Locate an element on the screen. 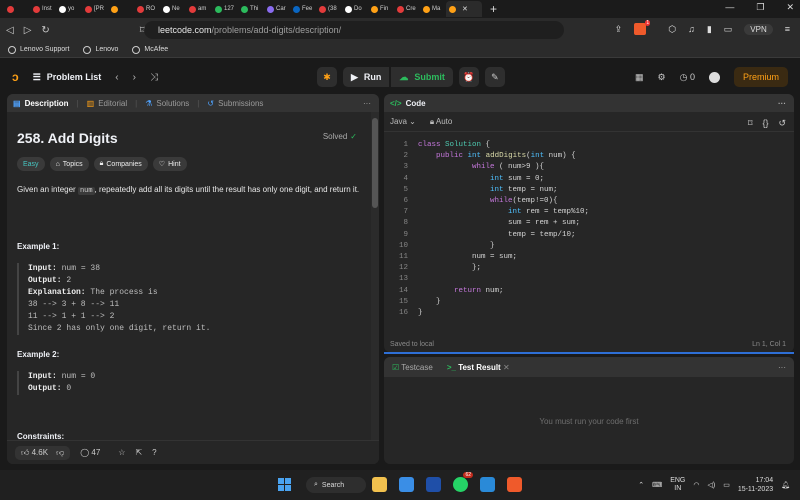 The image size is (800, 500). new-tab-icon: + is located at coordinates (493, 9).